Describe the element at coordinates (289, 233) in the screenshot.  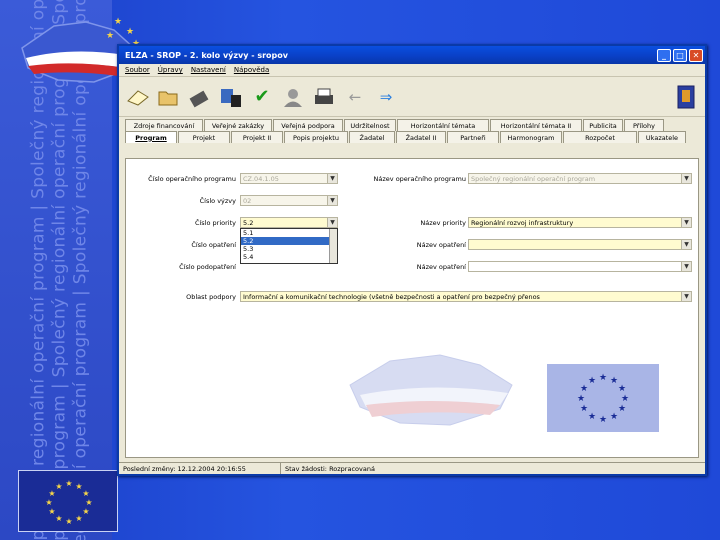
I see `priority-option: 5.1` at that location.